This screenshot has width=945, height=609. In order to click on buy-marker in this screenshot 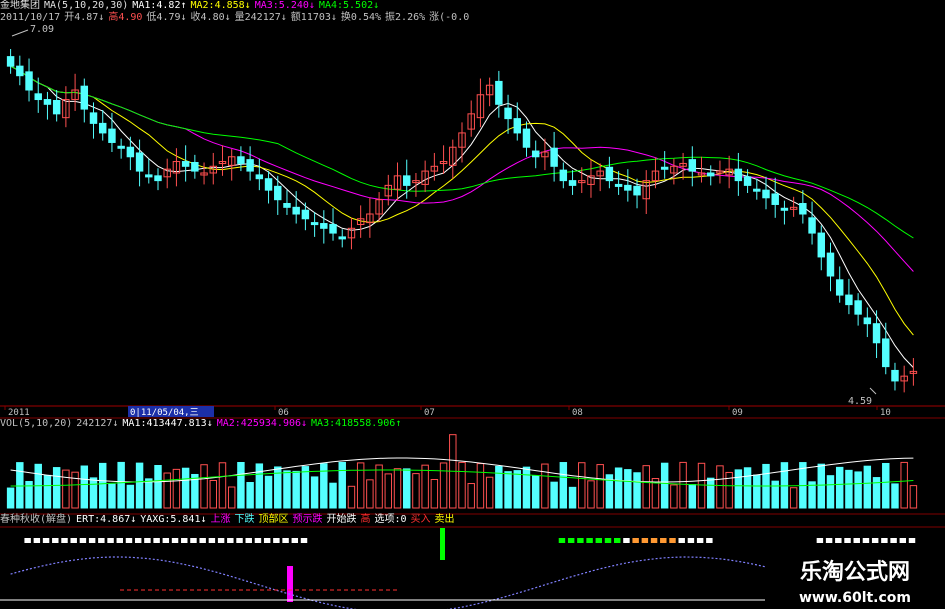, I will do `click(290, 584)`.